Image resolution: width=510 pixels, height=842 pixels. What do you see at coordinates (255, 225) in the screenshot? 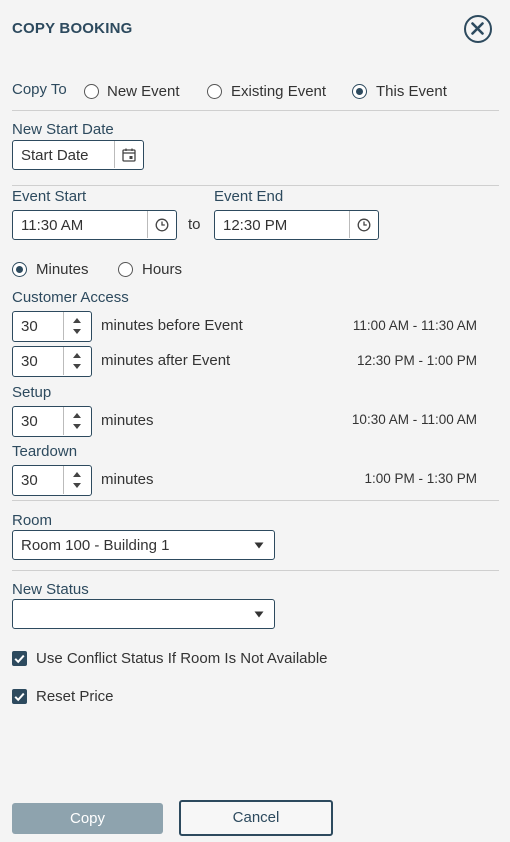
I see `event-end-value: 12:30 PM` at bounding box center [255, 225].